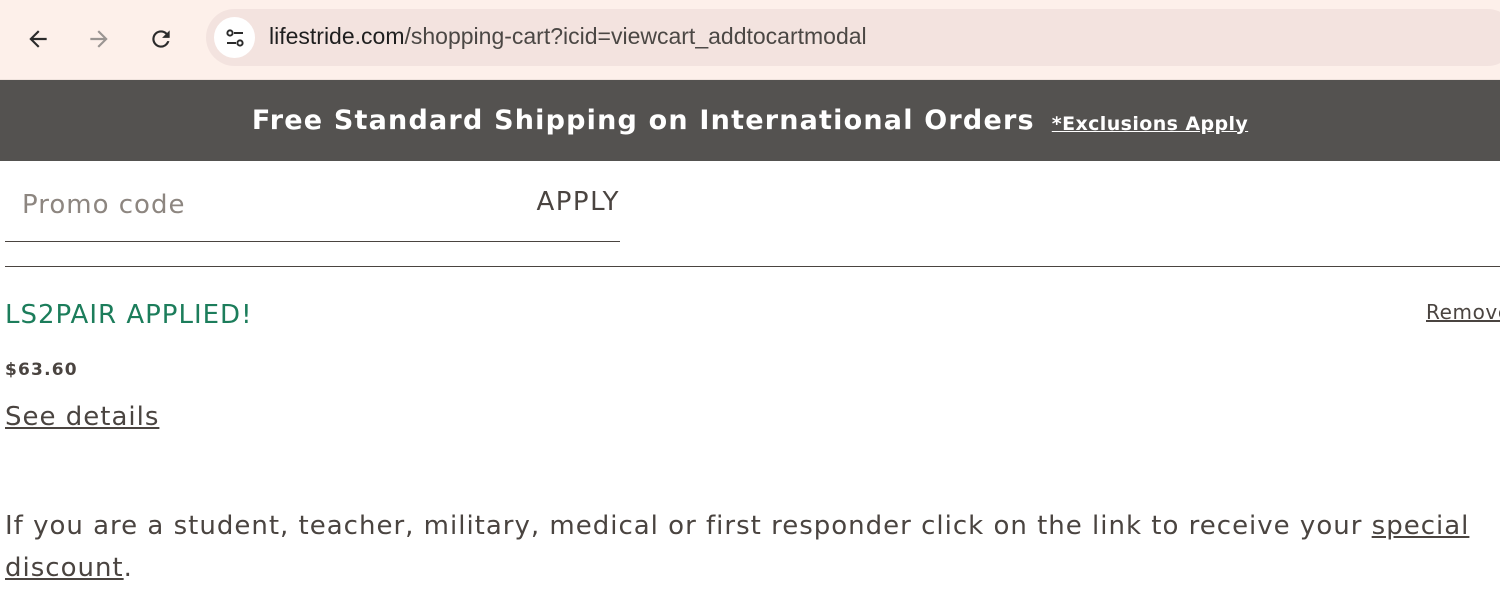 The height and width of the screenshot is (604, 1500). What do you see at coordinates (337, 36) in the screenshot?
I see `url-domain: lifestride.com` at bounding box center [337, 36].